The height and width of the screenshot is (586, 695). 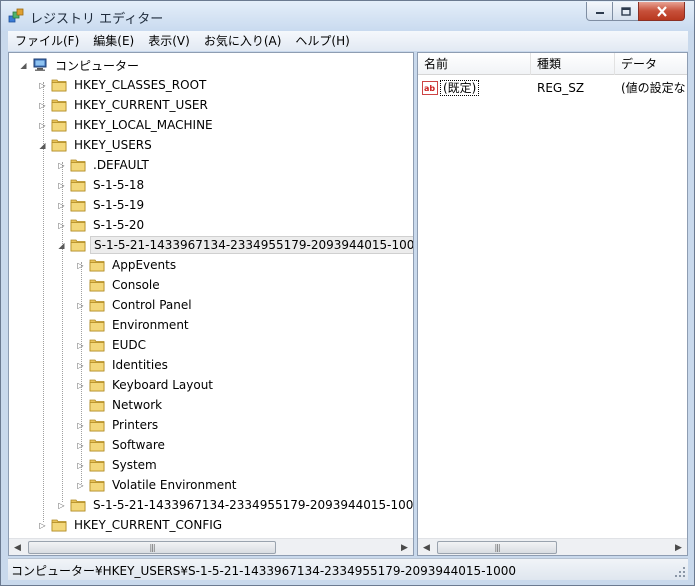 I want to click on menu-edit: 編集(E), so click(x=113, y=41).